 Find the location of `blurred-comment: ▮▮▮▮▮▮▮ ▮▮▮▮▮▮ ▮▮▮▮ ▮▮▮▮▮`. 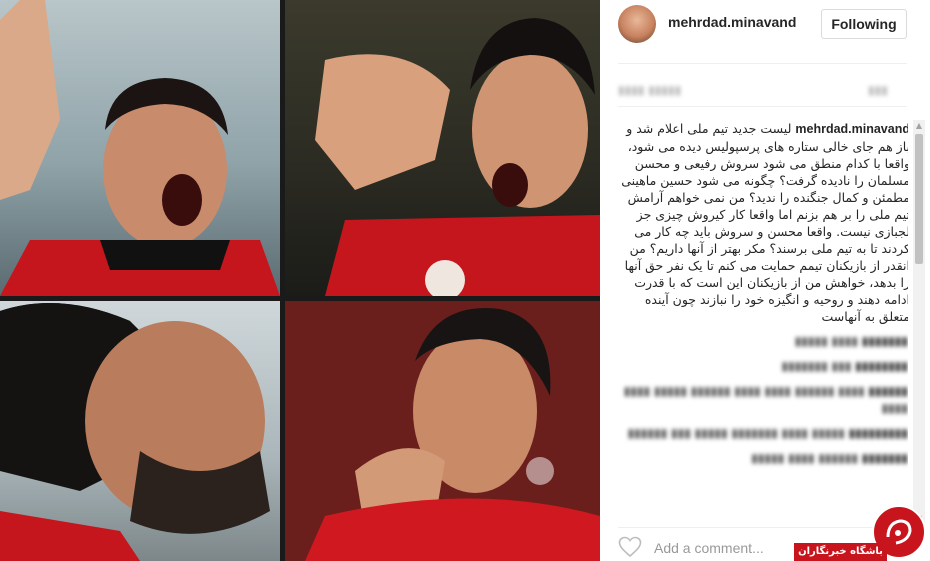

blurred-comment: ▮▮▮▮▮▮▮ ▮▮▮▮▮▮ ▮▮▮▮ ▮▮▮▮▮ is located at coordinates (829, 458).